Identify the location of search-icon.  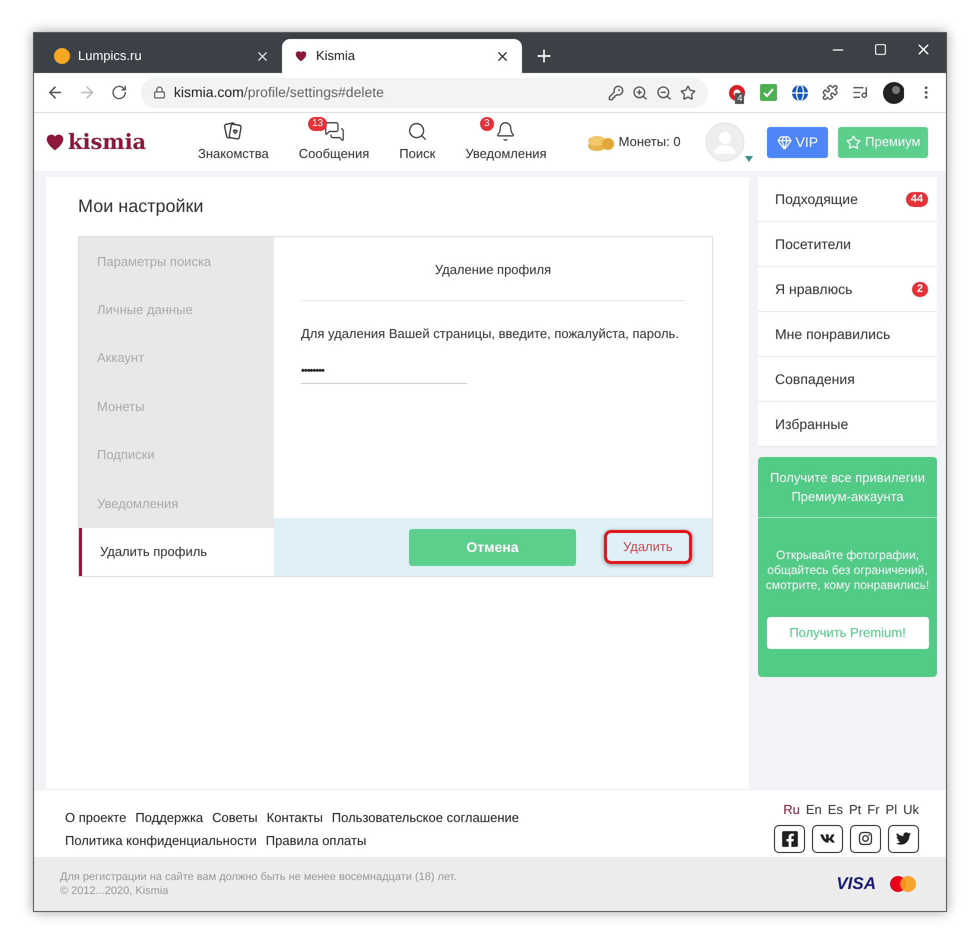
(417, 131).